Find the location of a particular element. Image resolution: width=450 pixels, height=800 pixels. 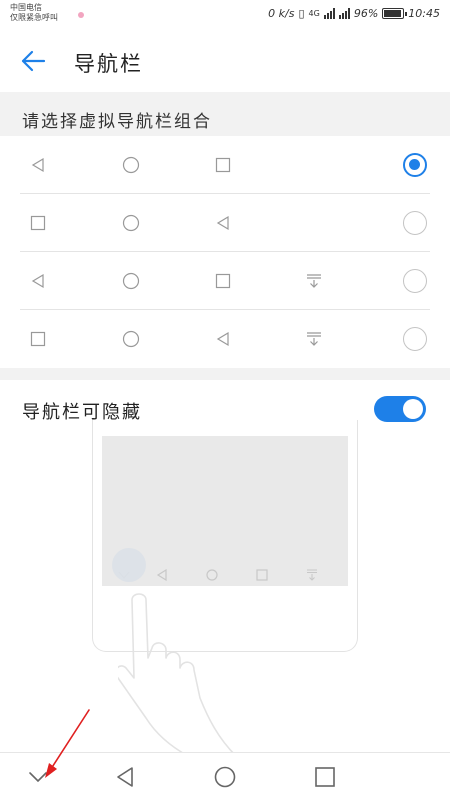

back-arrow-icon is located at coordinates (33, 61).